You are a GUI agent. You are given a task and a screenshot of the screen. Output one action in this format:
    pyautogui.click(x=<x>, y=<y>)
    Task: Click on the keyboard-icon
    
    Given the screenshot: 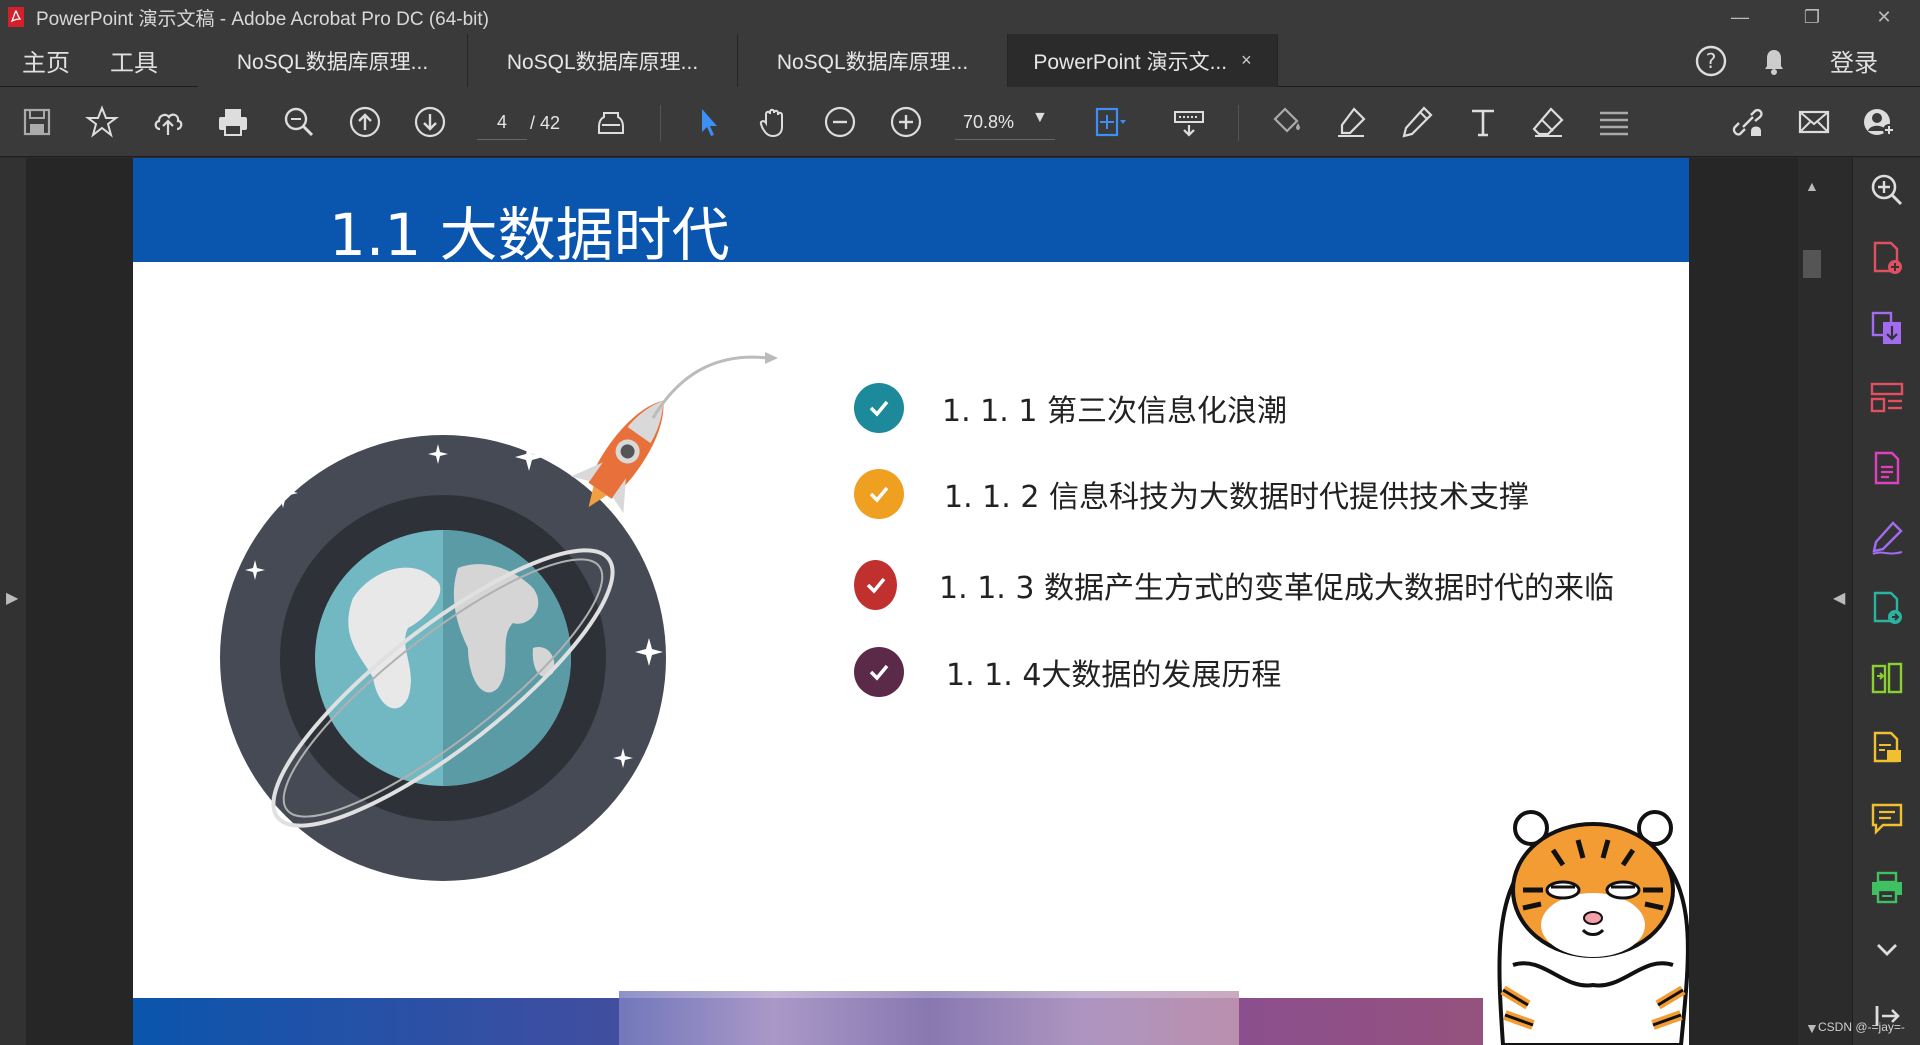 What is the action you would take?
    pyautogui.click(x=1189, y=122)
    